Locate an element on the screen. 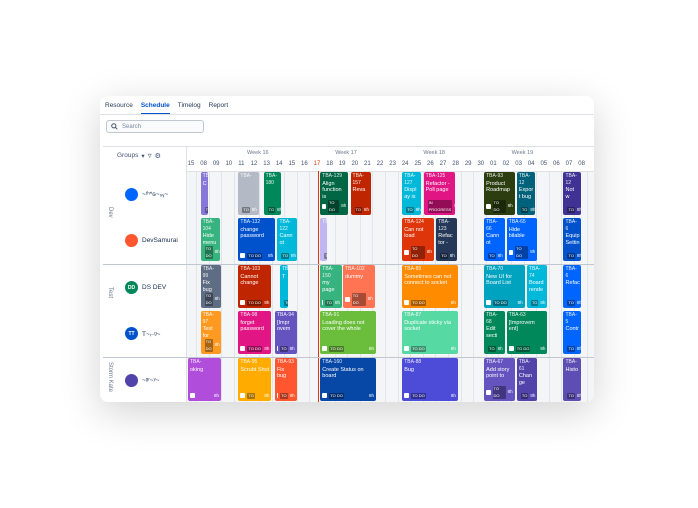 The image size is (698, 508). task-card: TBA-6 Refac TO 8h is located at coordinates (572, 286).